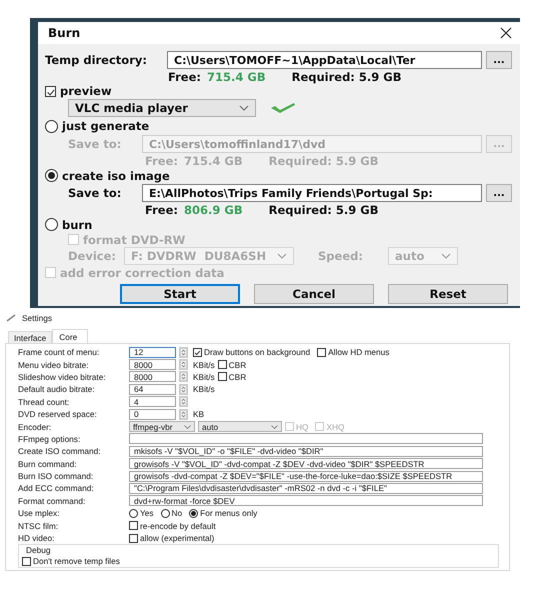 The height and width of the screenshot is (607, 540). What do you see at coordinates (77, 225) in the screenshot?
I see `option-label: burn` at bounding box center [77, 225].